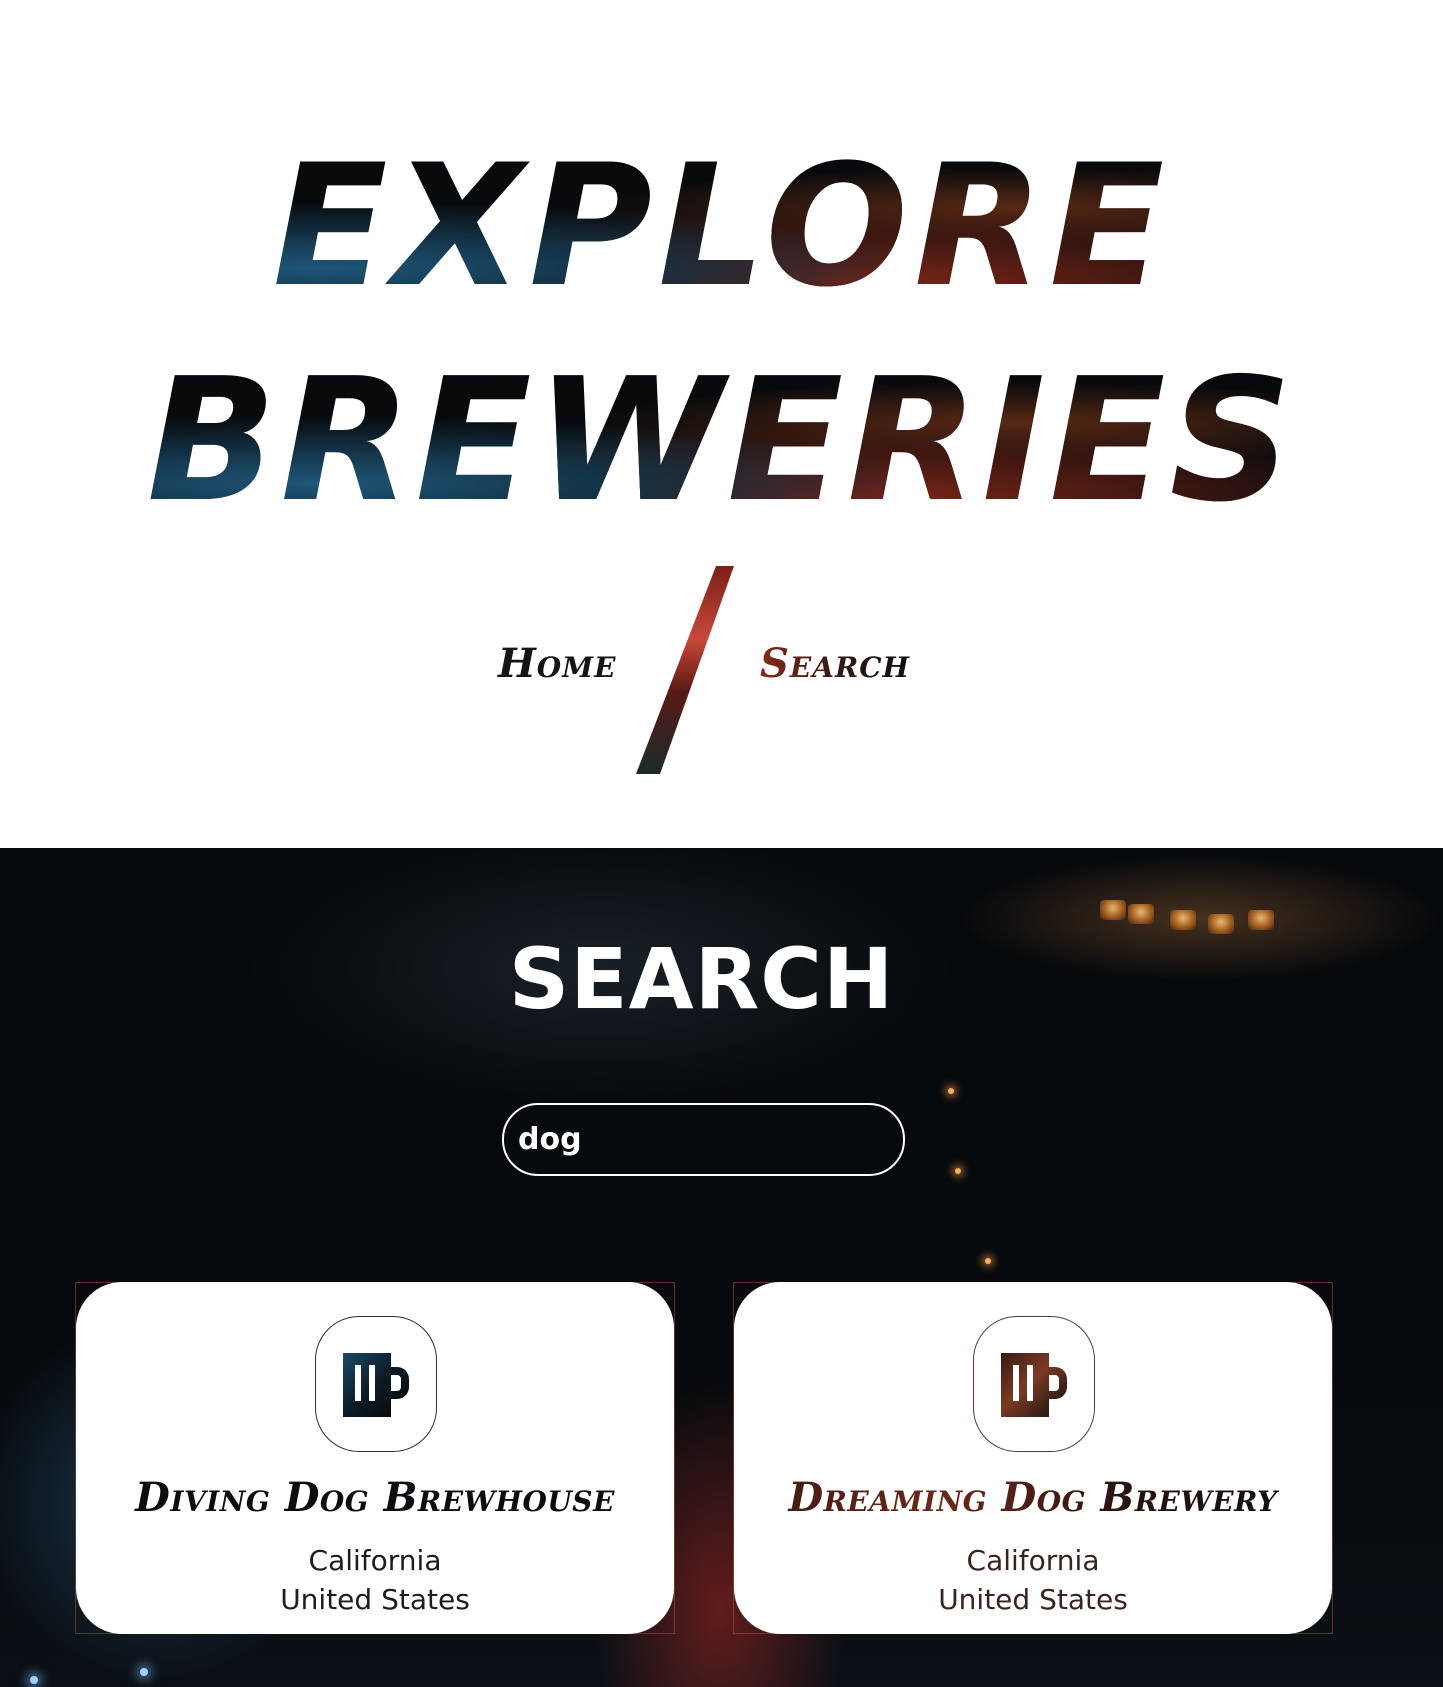  Describe the element at coordinates (557, 663) in the screenshot. I see `nav-home-link: Home` at that location.